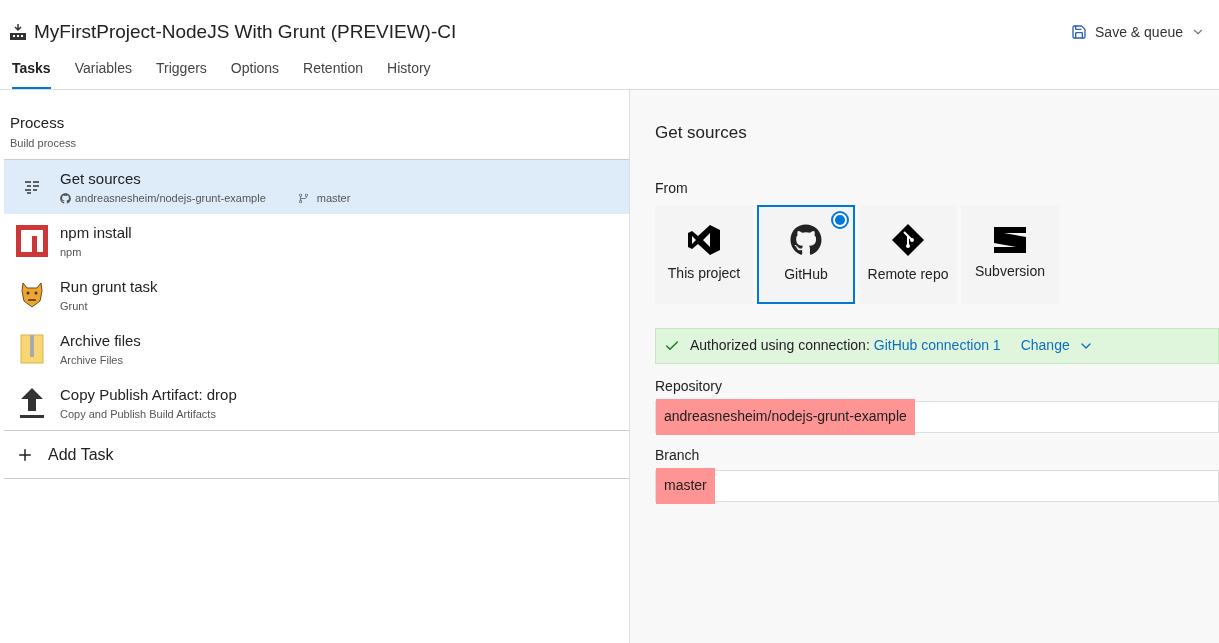 This screenshot has height=643, width=1219. Describe the element at coordinates (96, 232) in the screenshot. I see `task-name: npm install` at that location.